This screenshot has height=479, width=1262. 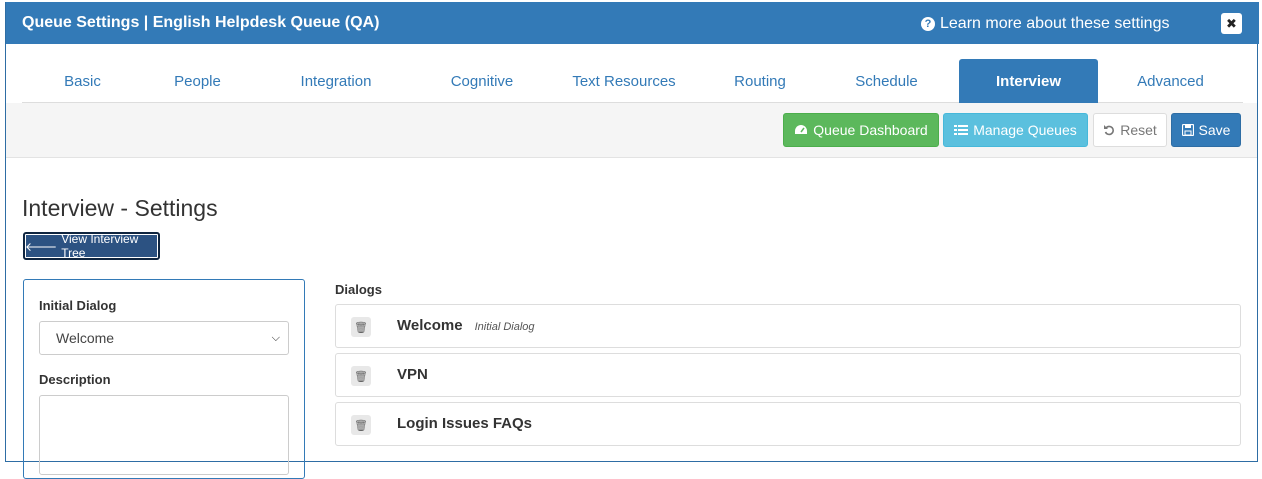 I want to click on list-icon, so click(x=961, y=130).